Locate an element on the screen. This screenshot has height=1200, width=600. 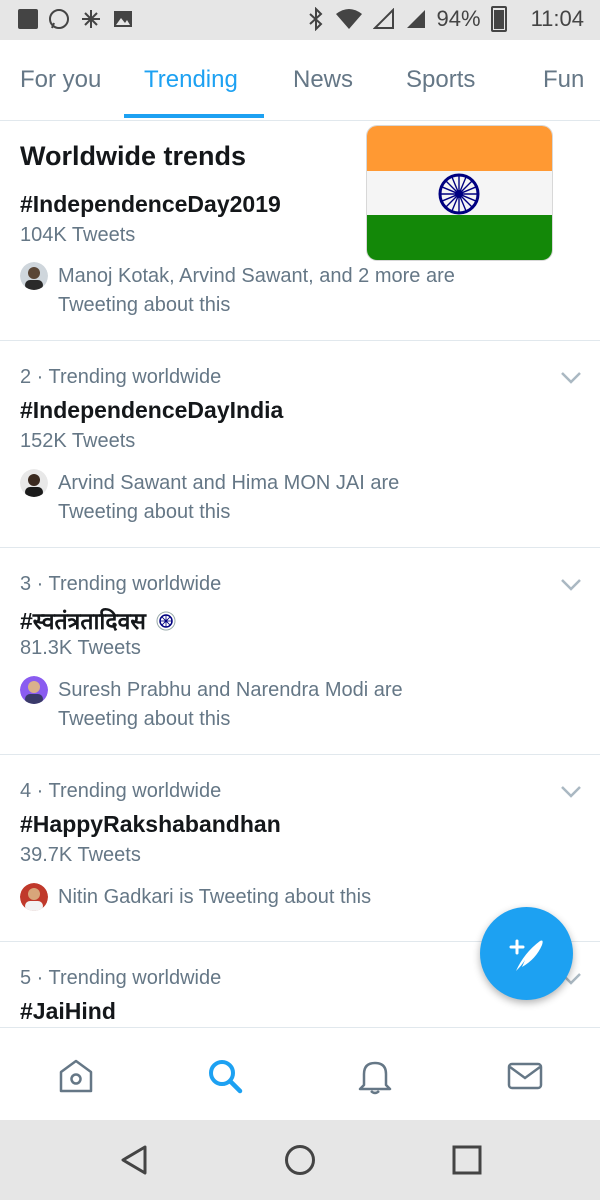
trend-tweet-count: 39.7K Tweets is located at coordinates (80, 855).